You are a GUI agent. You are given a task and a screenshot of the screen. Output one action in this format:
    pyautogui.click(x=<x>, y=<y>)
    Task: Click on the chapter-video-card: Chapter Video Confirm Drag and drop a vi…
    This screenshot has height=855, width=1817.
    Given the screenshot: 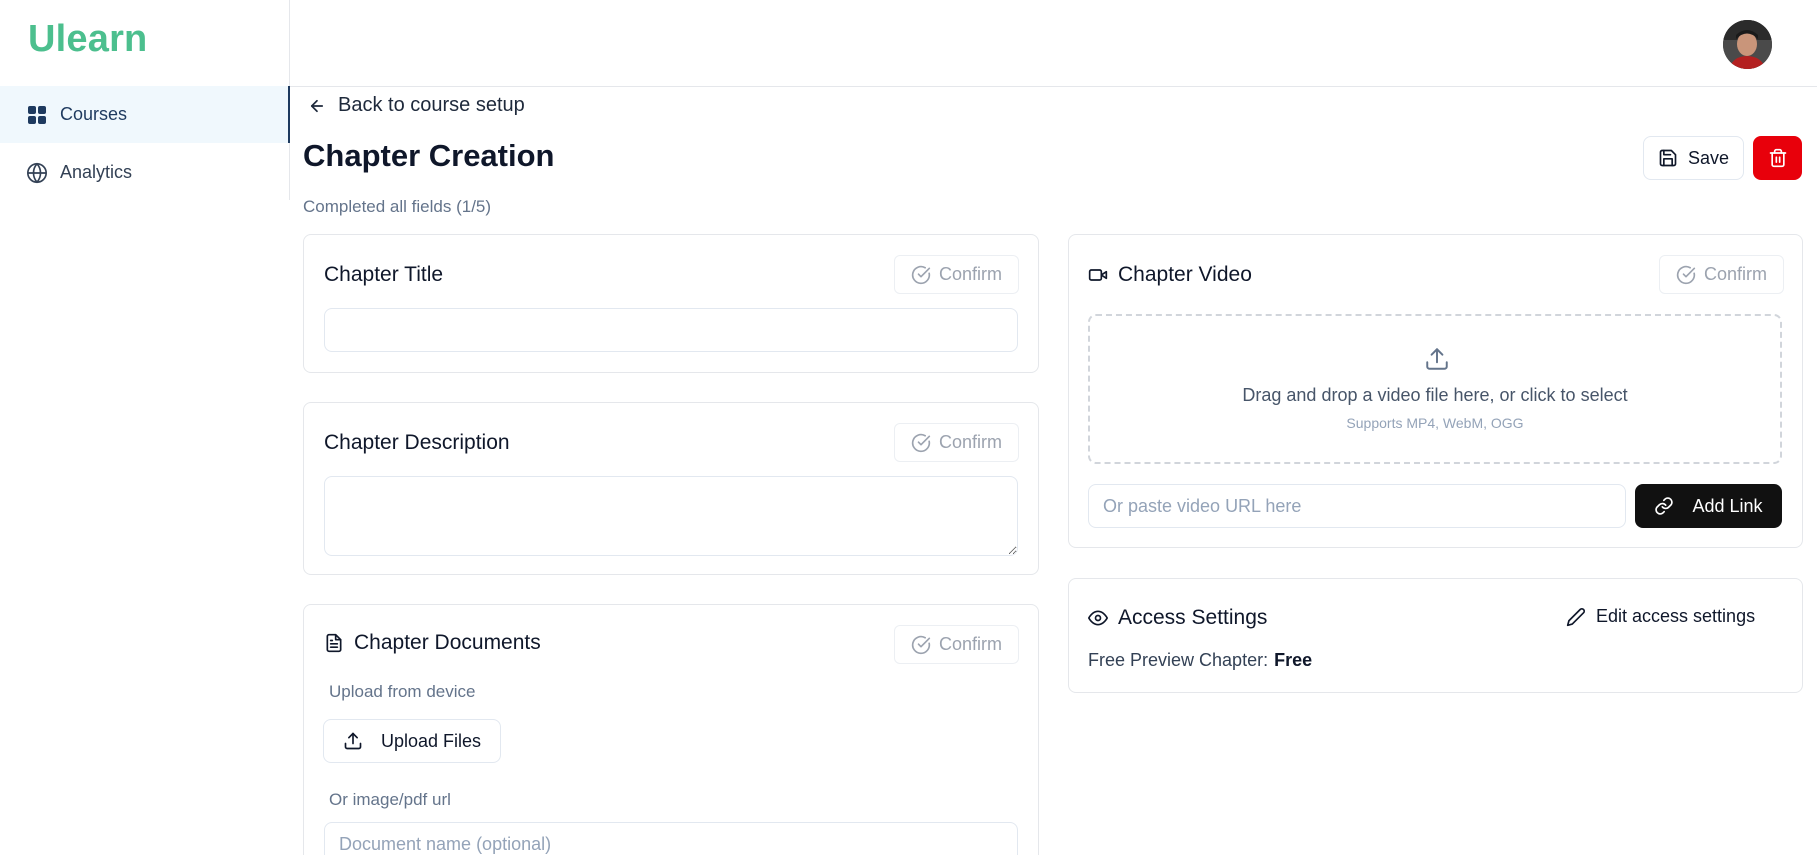 What is the action you would take?
    pyautogui.click(x=1435, y=391)
    